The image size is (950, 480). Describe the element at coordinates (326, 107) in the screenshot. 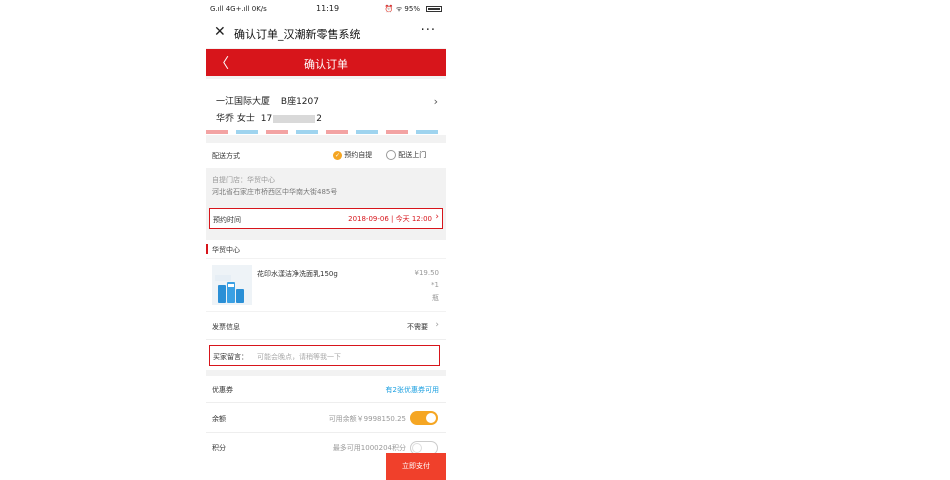

I see `address-card: 一江国际大厦 B座1207 华乔 女士 17 2 ›` at that location.